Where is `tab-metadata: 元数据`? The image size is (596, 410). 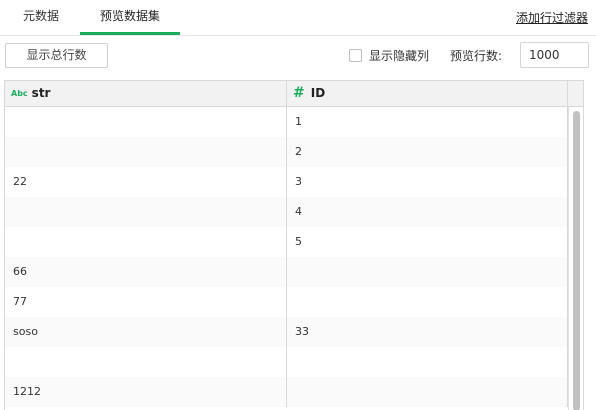 tab-metadata: 元数据 is located at coordinates (41, 17).